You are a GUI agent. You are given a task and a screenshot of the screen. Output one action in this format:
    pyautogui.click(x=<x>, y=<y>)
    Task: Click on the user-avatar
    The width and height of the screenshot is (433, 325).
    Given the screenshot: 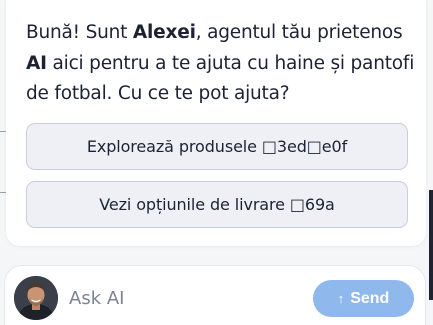 What is the action you would take?
    pyautogui.click(x=36, y=298)
    